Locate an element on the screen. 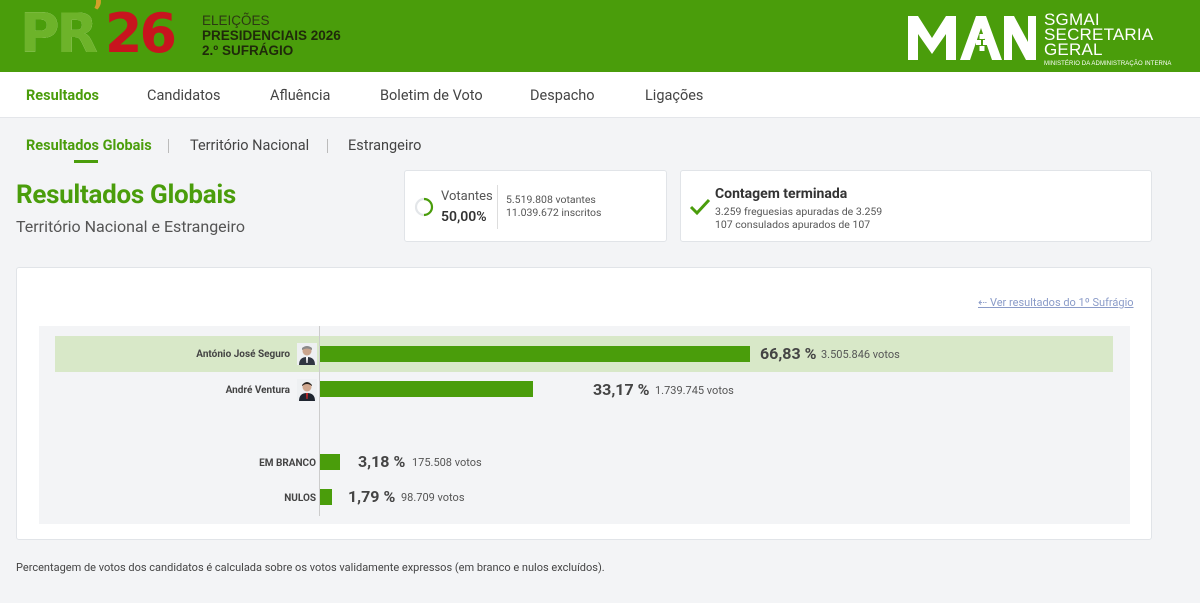 The image size is (1200, 603). candidate-votes: 1.739.745 votos is located at coordinates (694, 390).